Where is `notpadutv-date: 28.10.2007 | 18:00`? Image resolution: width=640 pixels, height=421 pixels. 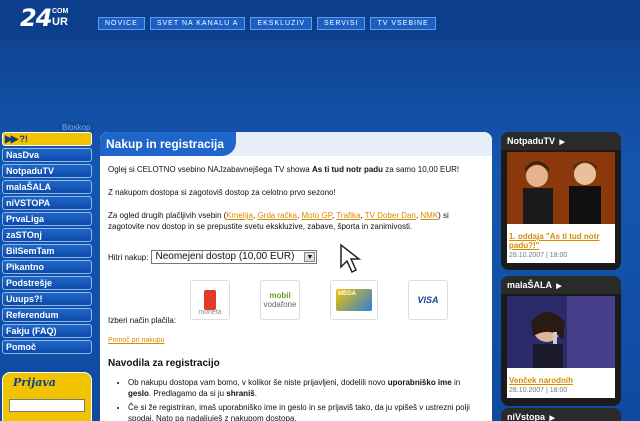
notpadutv-date: 28.10.2007 | 18:00 is located at coordinates (538, 255).